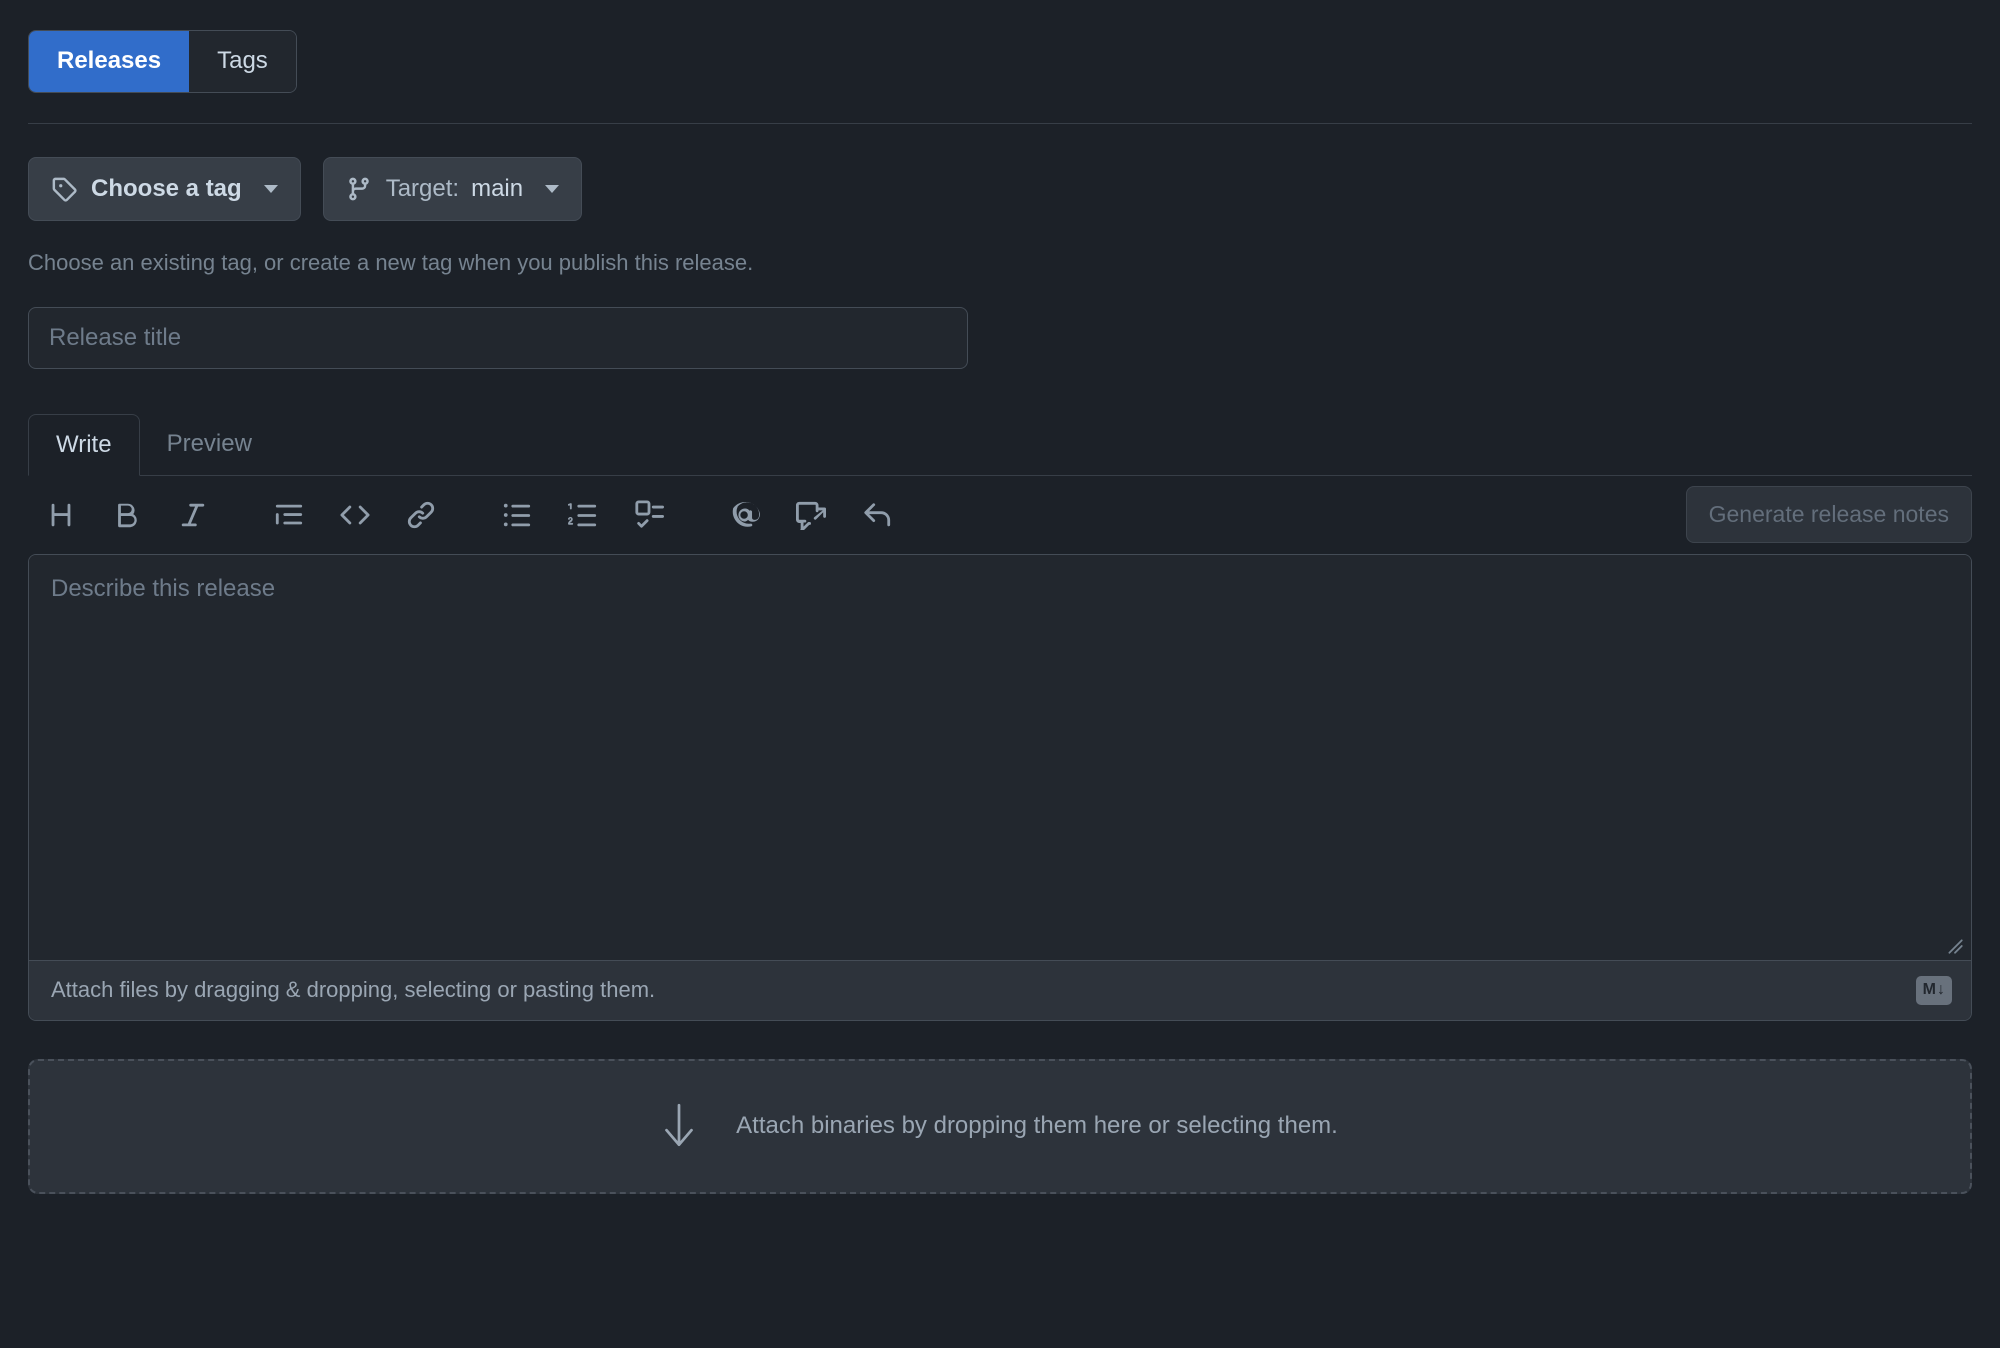 This screenshot has width=2000, height=1348. I want to click on generate-release-notes-button: Generate release notes, so click(1828, 515).